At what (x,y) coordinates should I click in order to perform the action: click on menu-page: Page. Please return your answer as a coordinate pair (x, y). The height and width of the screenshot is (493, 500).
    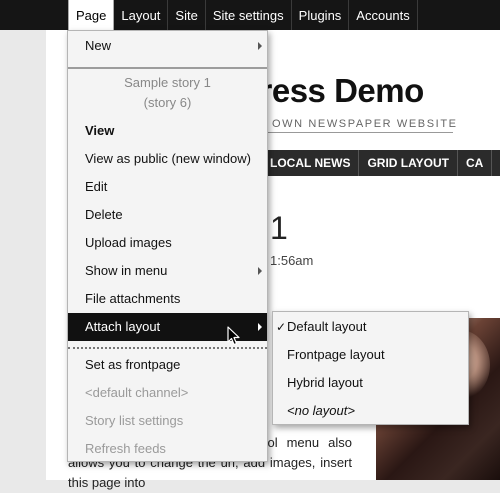
    Looking at the image, I should click on (91, 15).